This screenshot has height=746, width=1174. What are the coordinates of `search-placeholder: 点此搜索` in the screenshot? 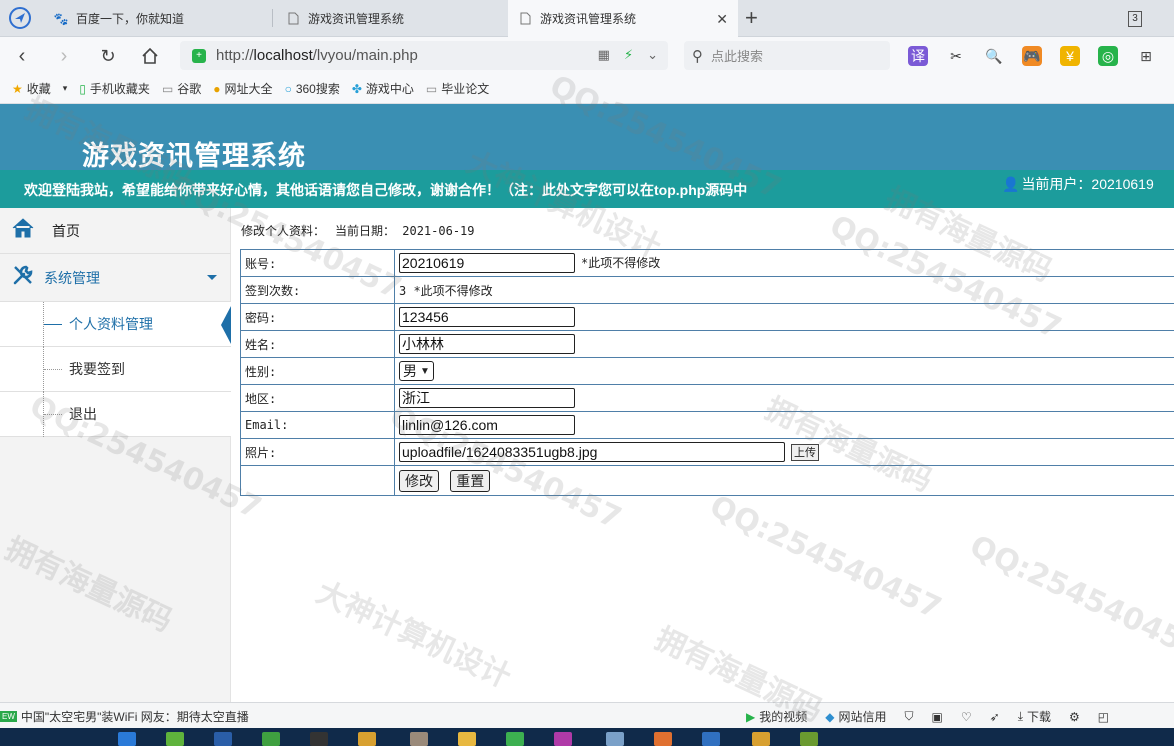 It's located at (737, 56).